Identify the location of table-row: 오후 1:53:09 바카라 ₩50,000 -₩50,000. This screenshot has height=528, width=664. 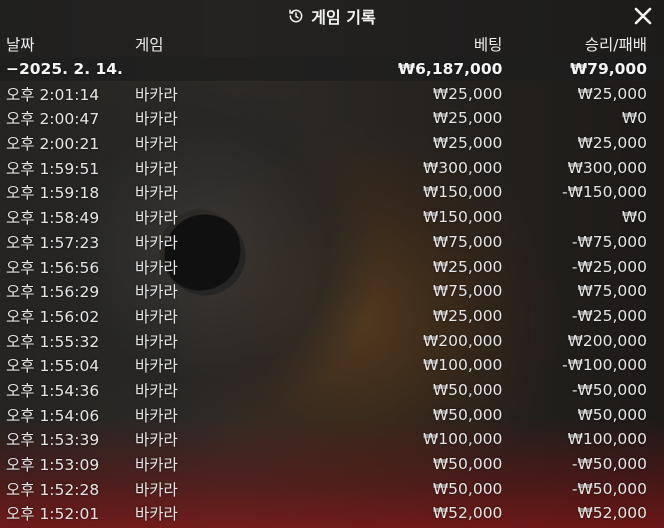
(332, 464).